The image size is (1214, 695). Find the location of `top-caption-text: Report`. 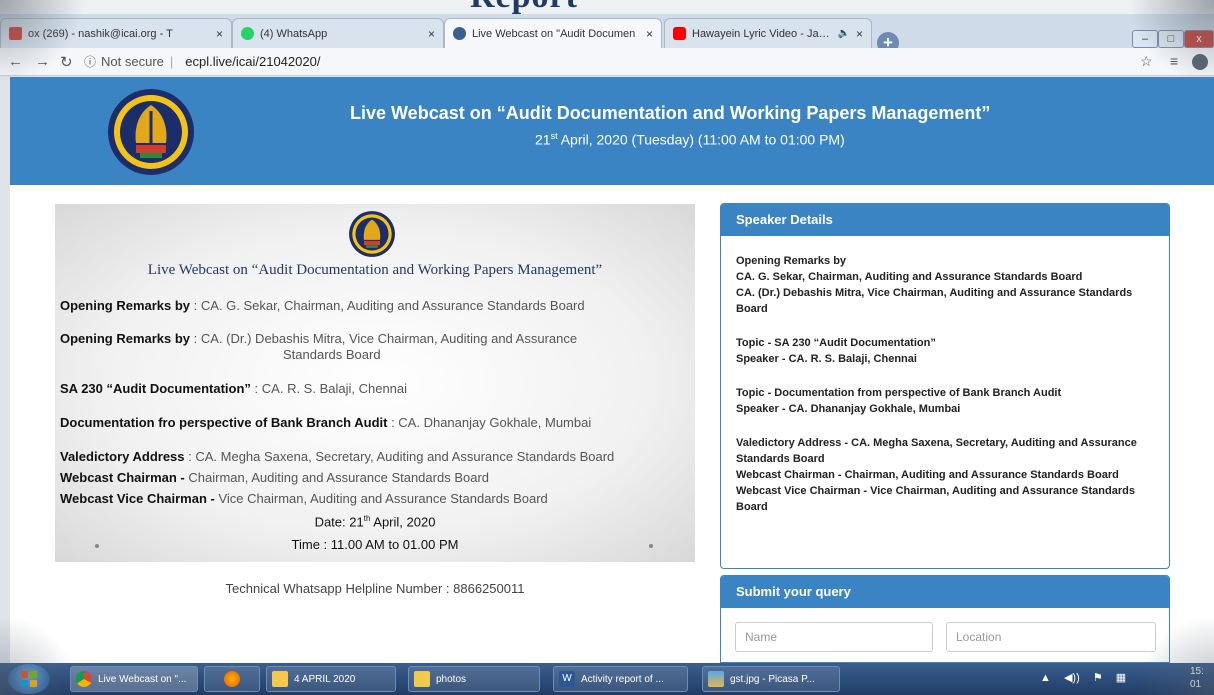

top-caption-text: Report is located at coordinates (524, 7).